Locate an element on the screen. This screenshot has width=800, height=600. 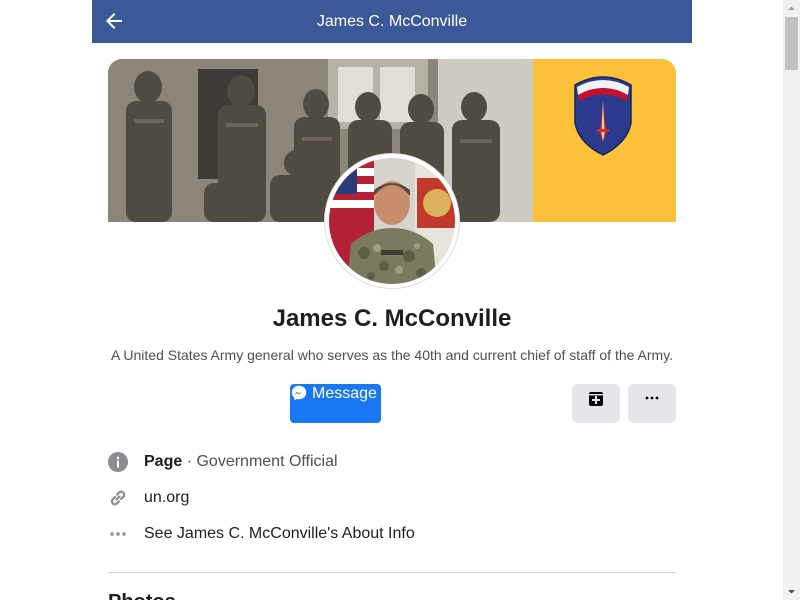
about-info-row: See James C. McConville's About Info is located at coordinates (318, 534).